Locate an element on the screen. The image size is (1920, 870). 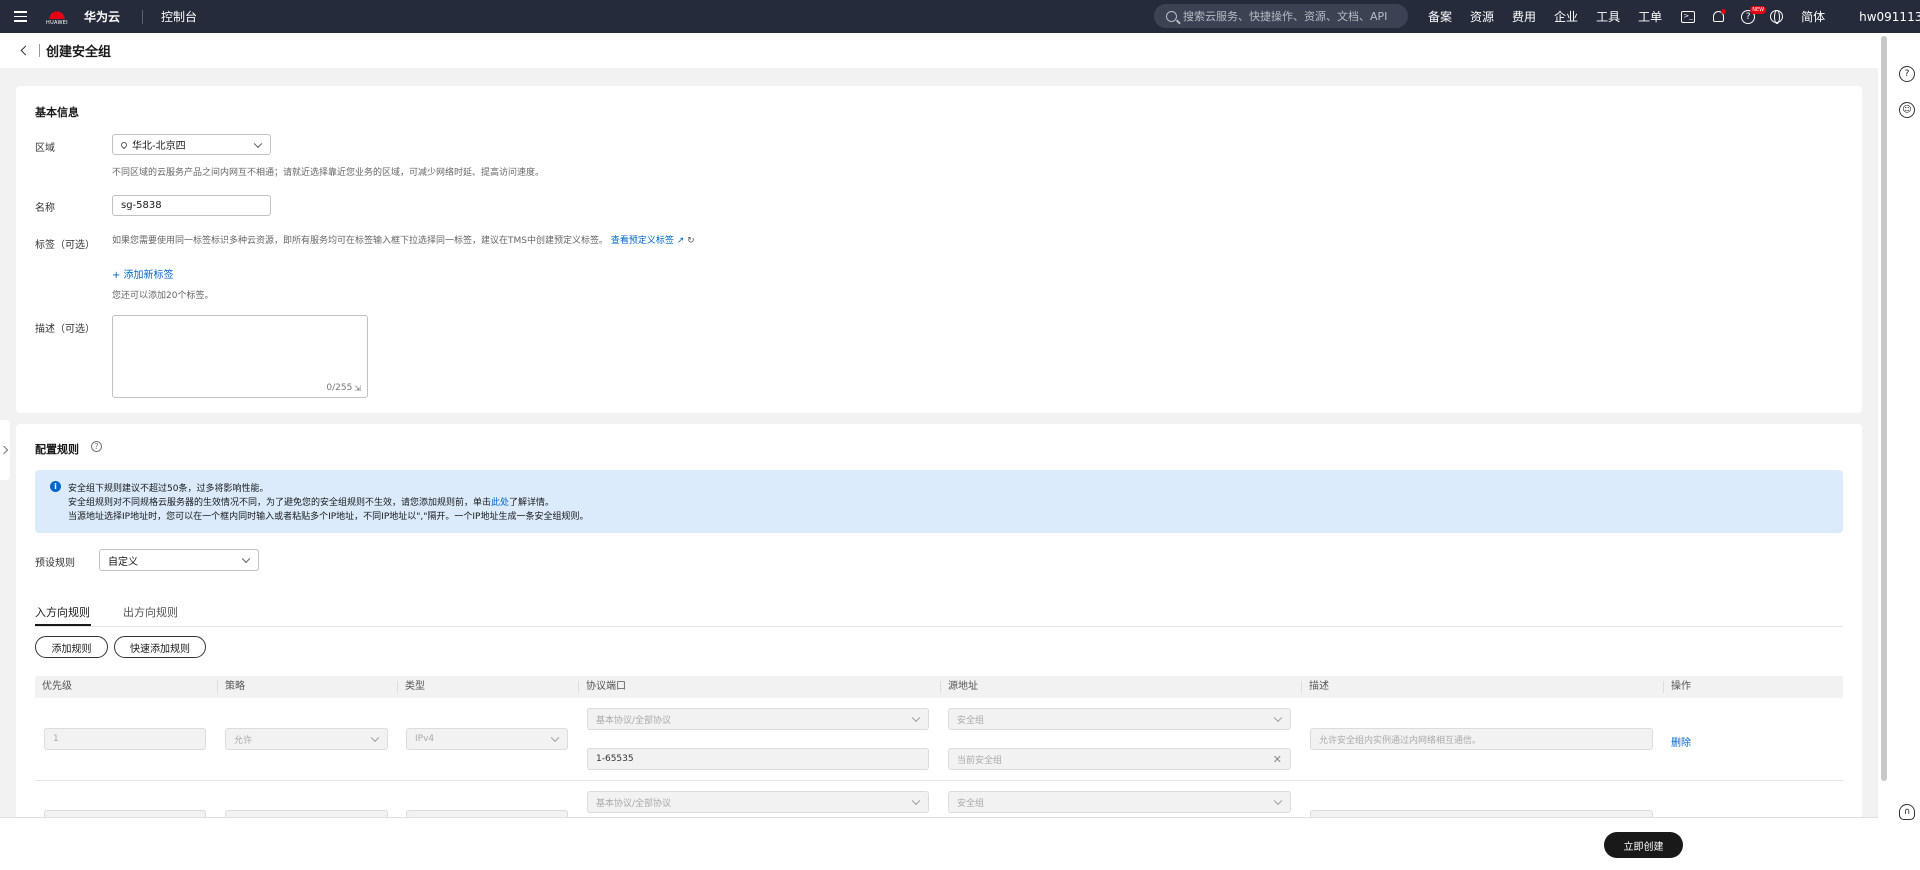
col-protocol-port: 协议端口 is located at coordinates (602, 687).